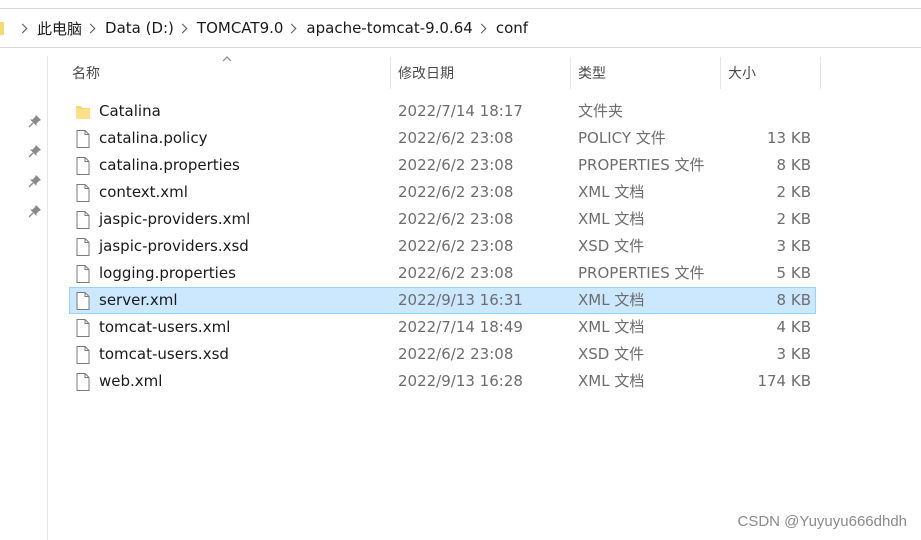 This screenshot has width=921, height=540. What do you see at coordinates (460, 300) in the screenshot?
I see `file-modified-date: 2022/9/13 16:31` at bounding box center [460, 300].